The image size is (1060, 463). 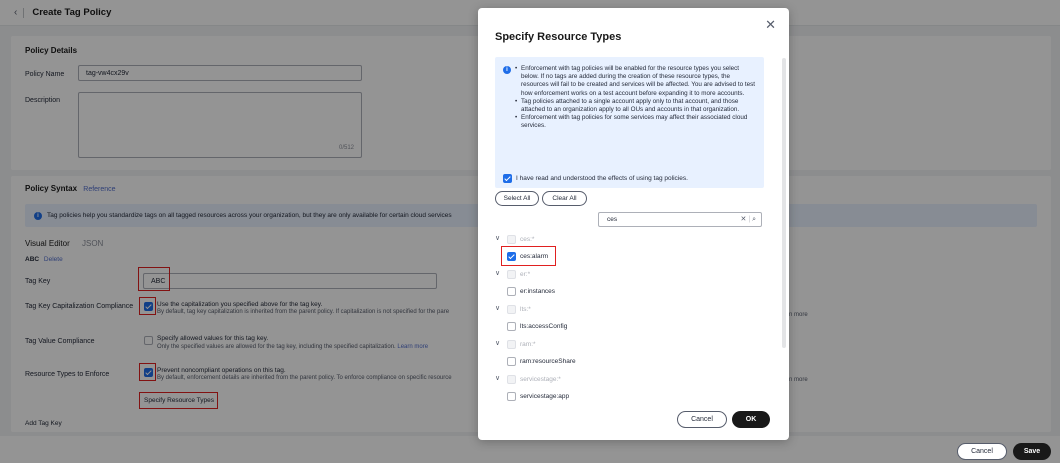 What do you see at coordinates (754, 219) in the screenshot?
I see `search-icon: ⌕` at bounding box center [754, 219].